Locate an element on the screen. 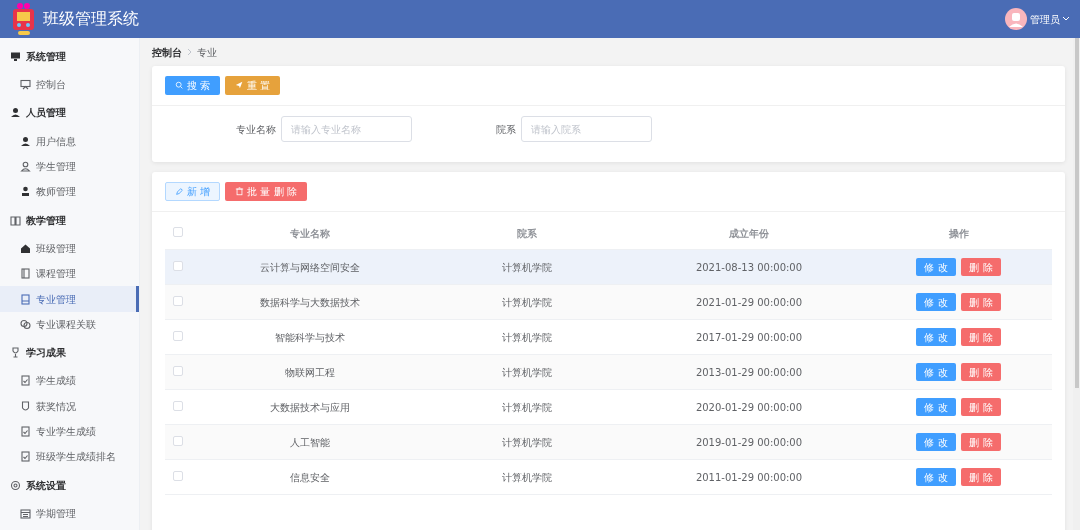 Image resolution: width=1080 pixels, height=530 pixels. presentation-icon is located at coordinates (25, 85).